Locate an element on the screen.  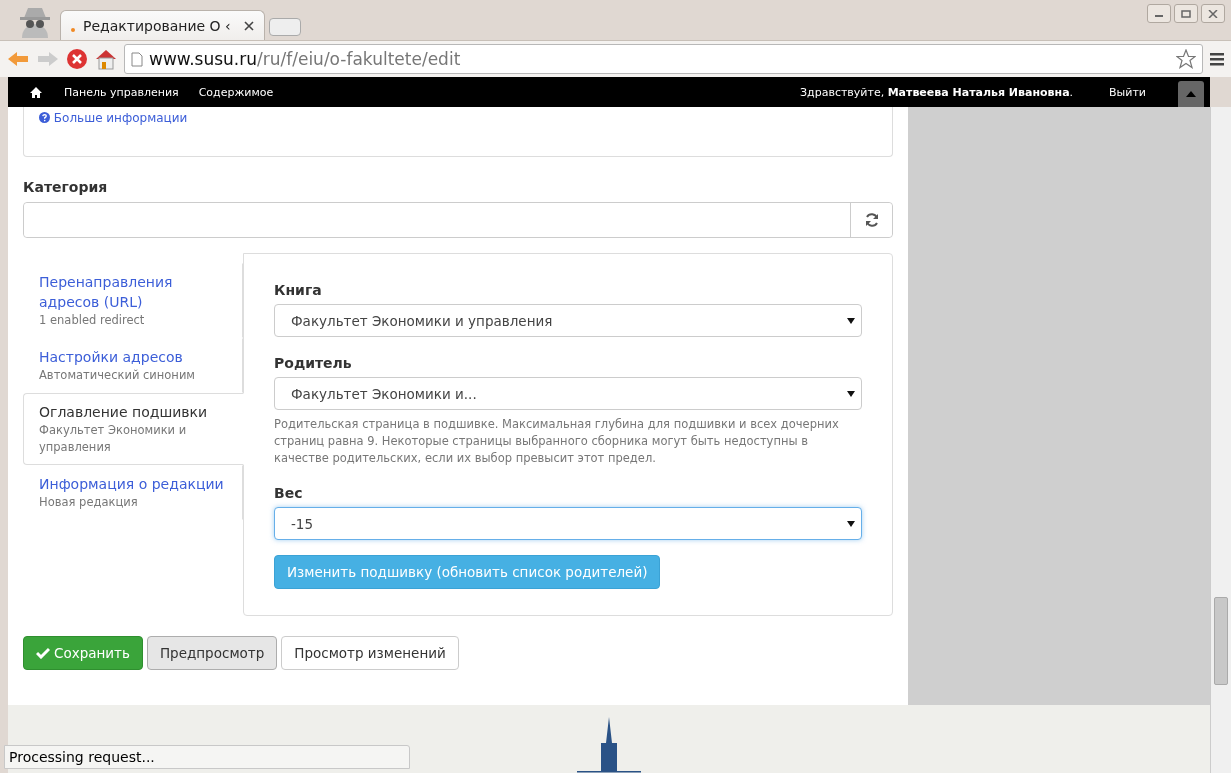
check-icon is located at coordinates (43, 653).